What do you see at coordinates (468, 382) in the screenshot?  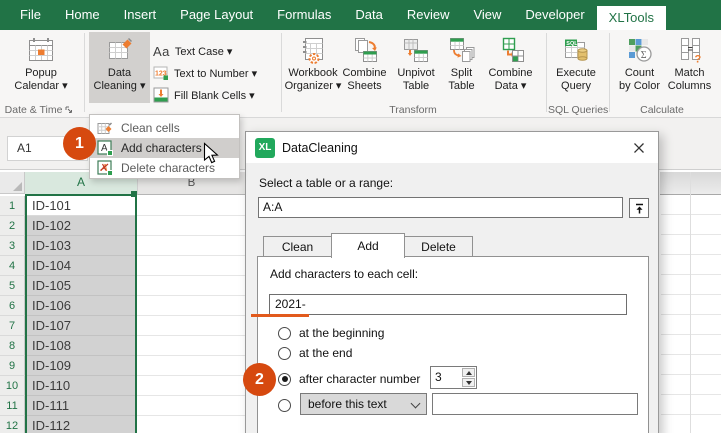 I see `stepper-down-button` at bounding box center [468, 382].